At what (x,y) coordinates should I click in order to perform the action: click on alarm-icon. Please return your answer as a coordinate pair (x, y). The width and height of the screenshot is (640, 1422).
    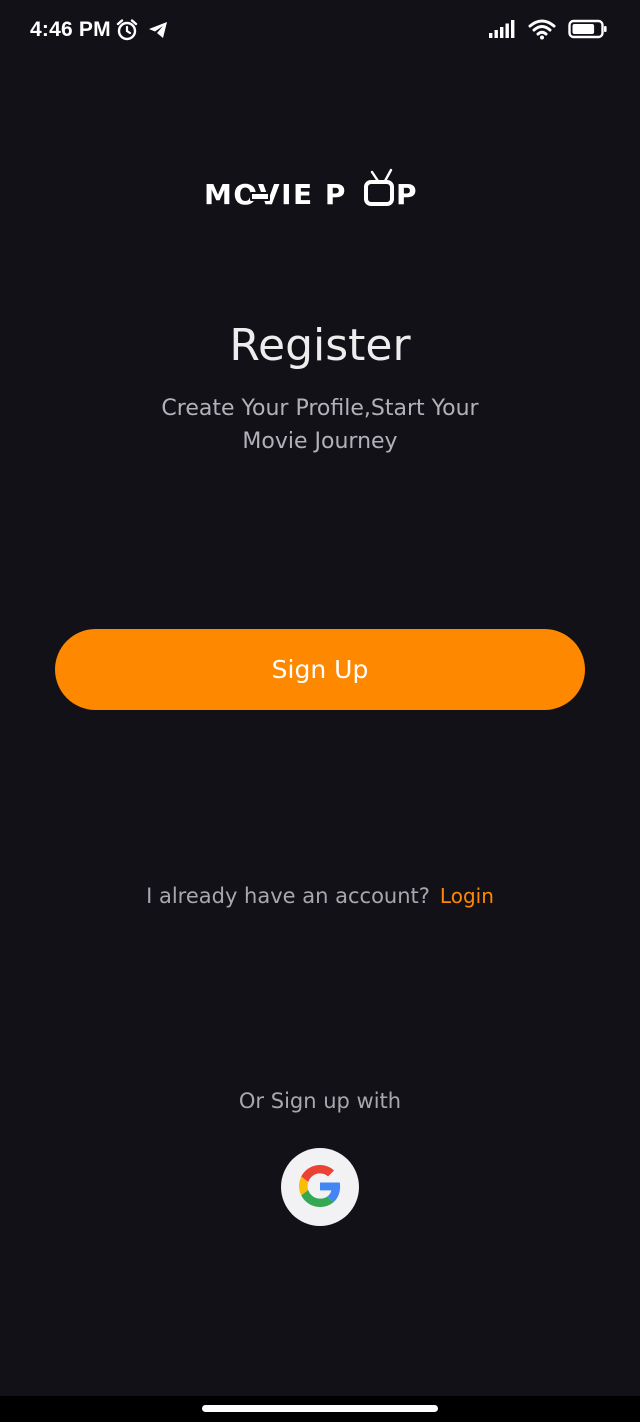
    Looking at the image, I should click on (127, 32).